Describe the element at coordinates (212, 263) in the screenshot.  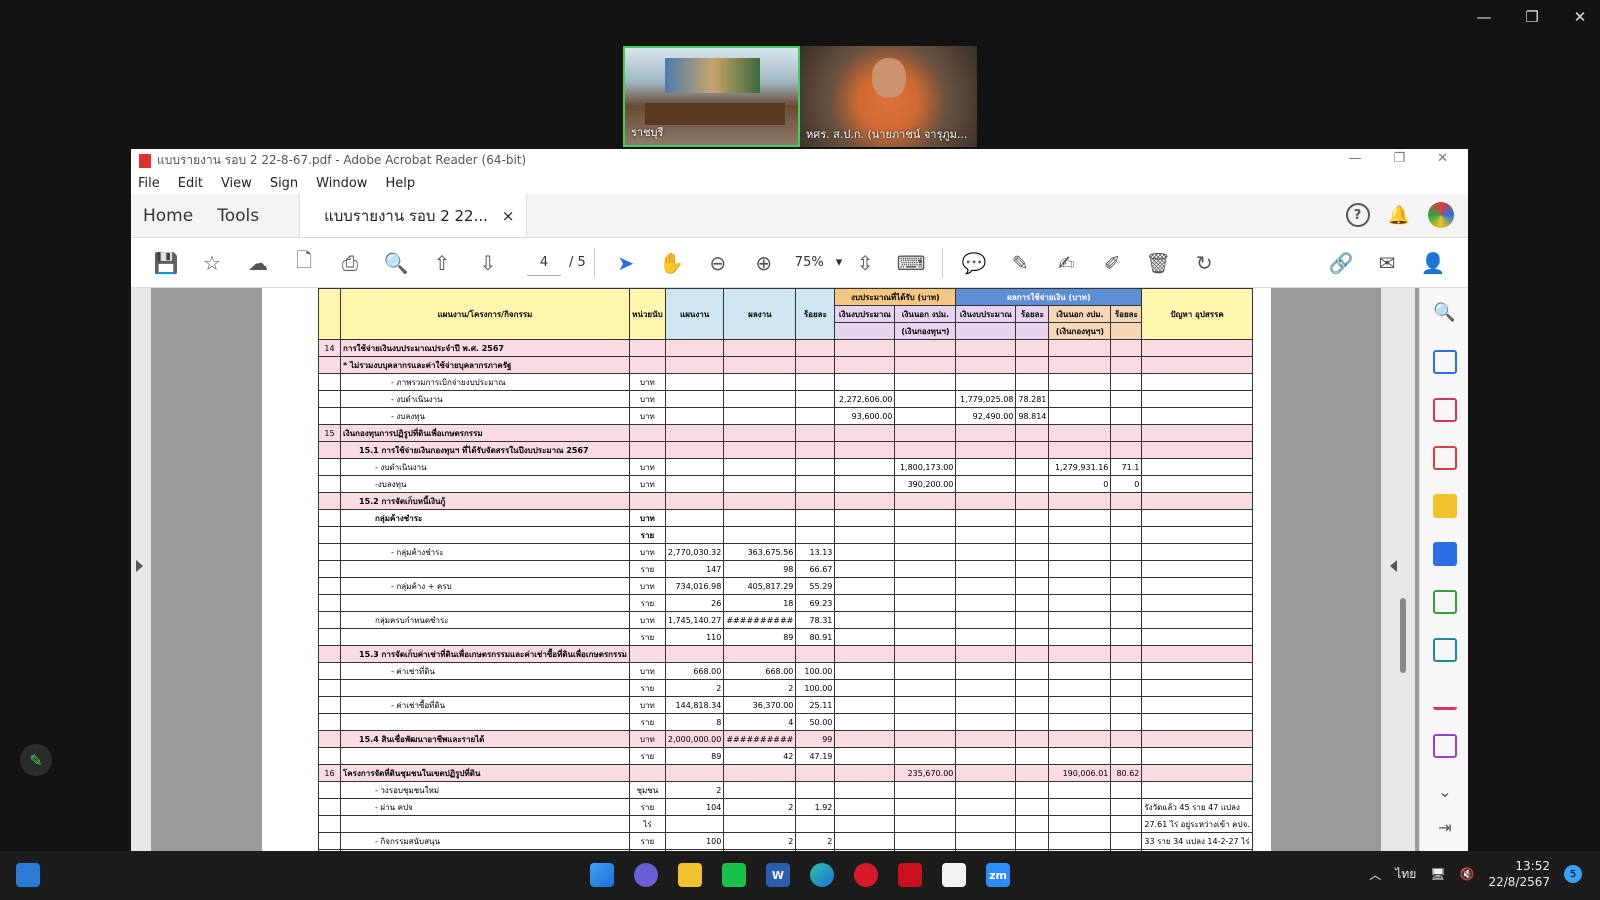
I see `star-icon: ☆` at that location.